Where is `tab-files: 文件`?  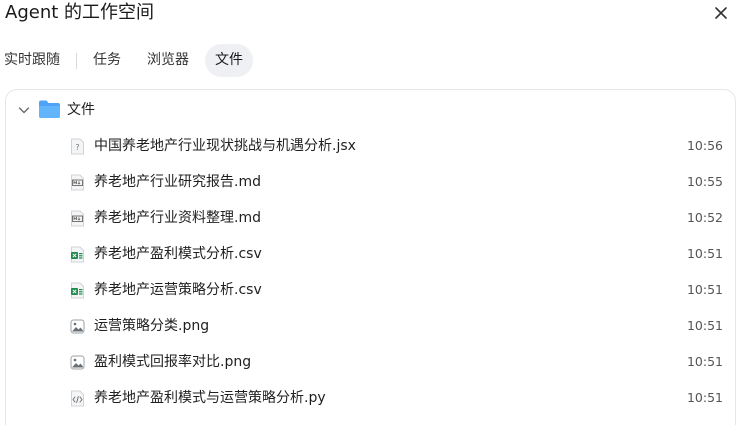 tab-files: 文件 is located at coordinates (229, 60).